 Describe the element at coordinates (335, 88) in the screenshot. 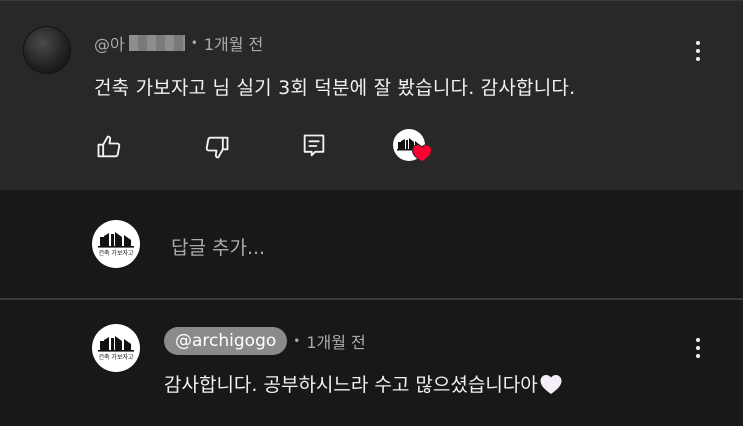

I see `comment-text: 건축 가보자고 님 실기 3회 덕분에 잘 봤습니다. 감사합니다.` at that location.